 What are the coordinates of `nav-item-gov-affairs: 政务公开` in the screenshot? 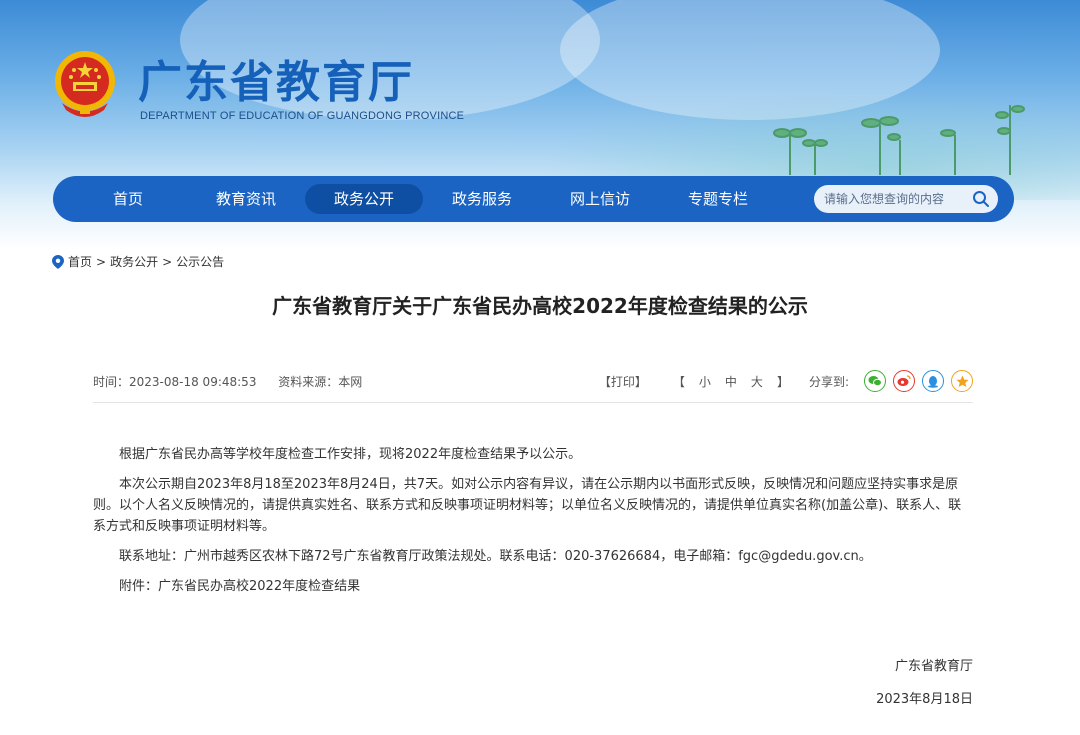 It's located at (364, 199).